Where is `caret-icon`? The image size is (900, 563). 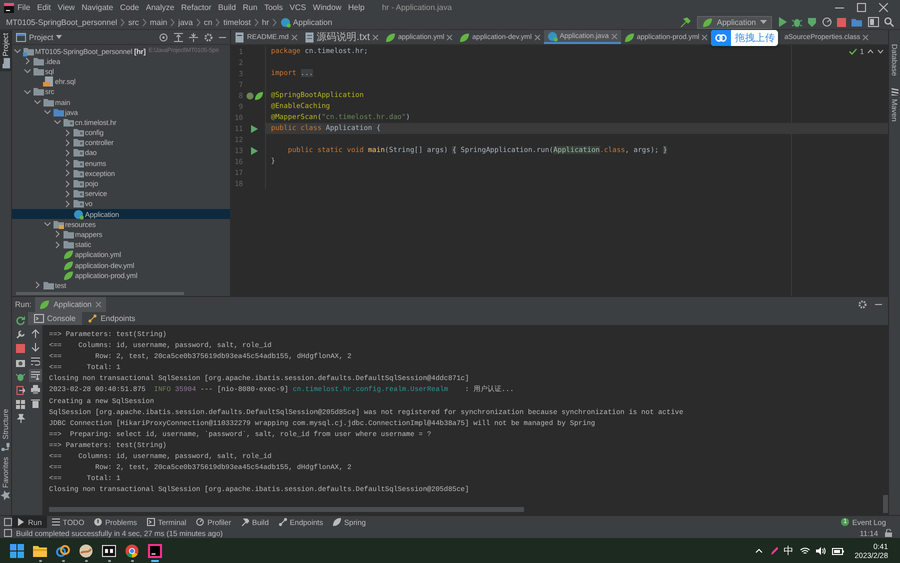
caret-icon is located at coordinates (763, 22).